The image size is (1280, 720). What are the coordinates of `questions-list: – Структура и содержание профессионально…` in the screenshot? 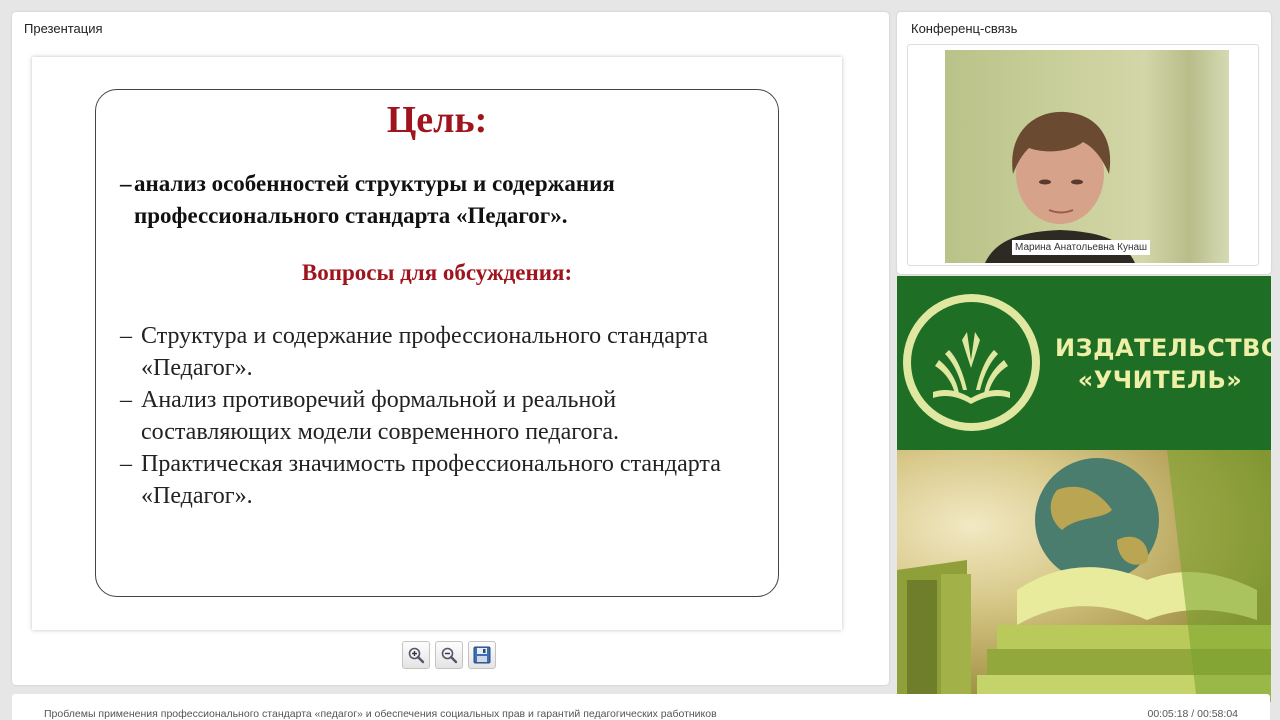 It's located at (440, 416).